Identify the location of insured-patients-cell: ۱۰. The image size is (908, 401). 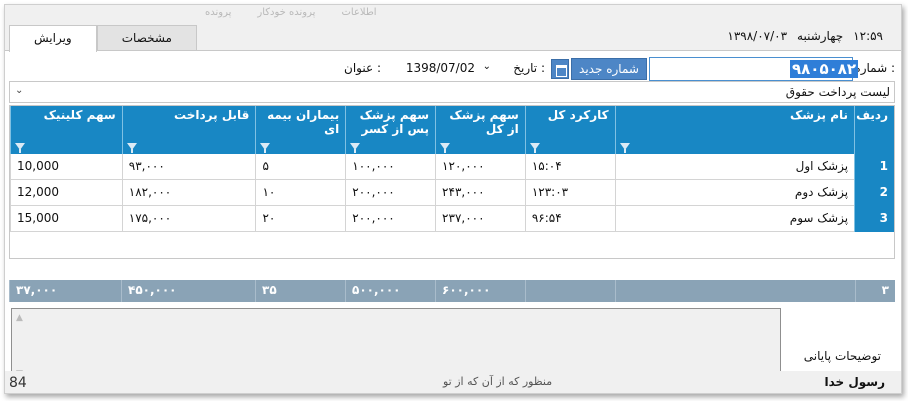
(300, 193).